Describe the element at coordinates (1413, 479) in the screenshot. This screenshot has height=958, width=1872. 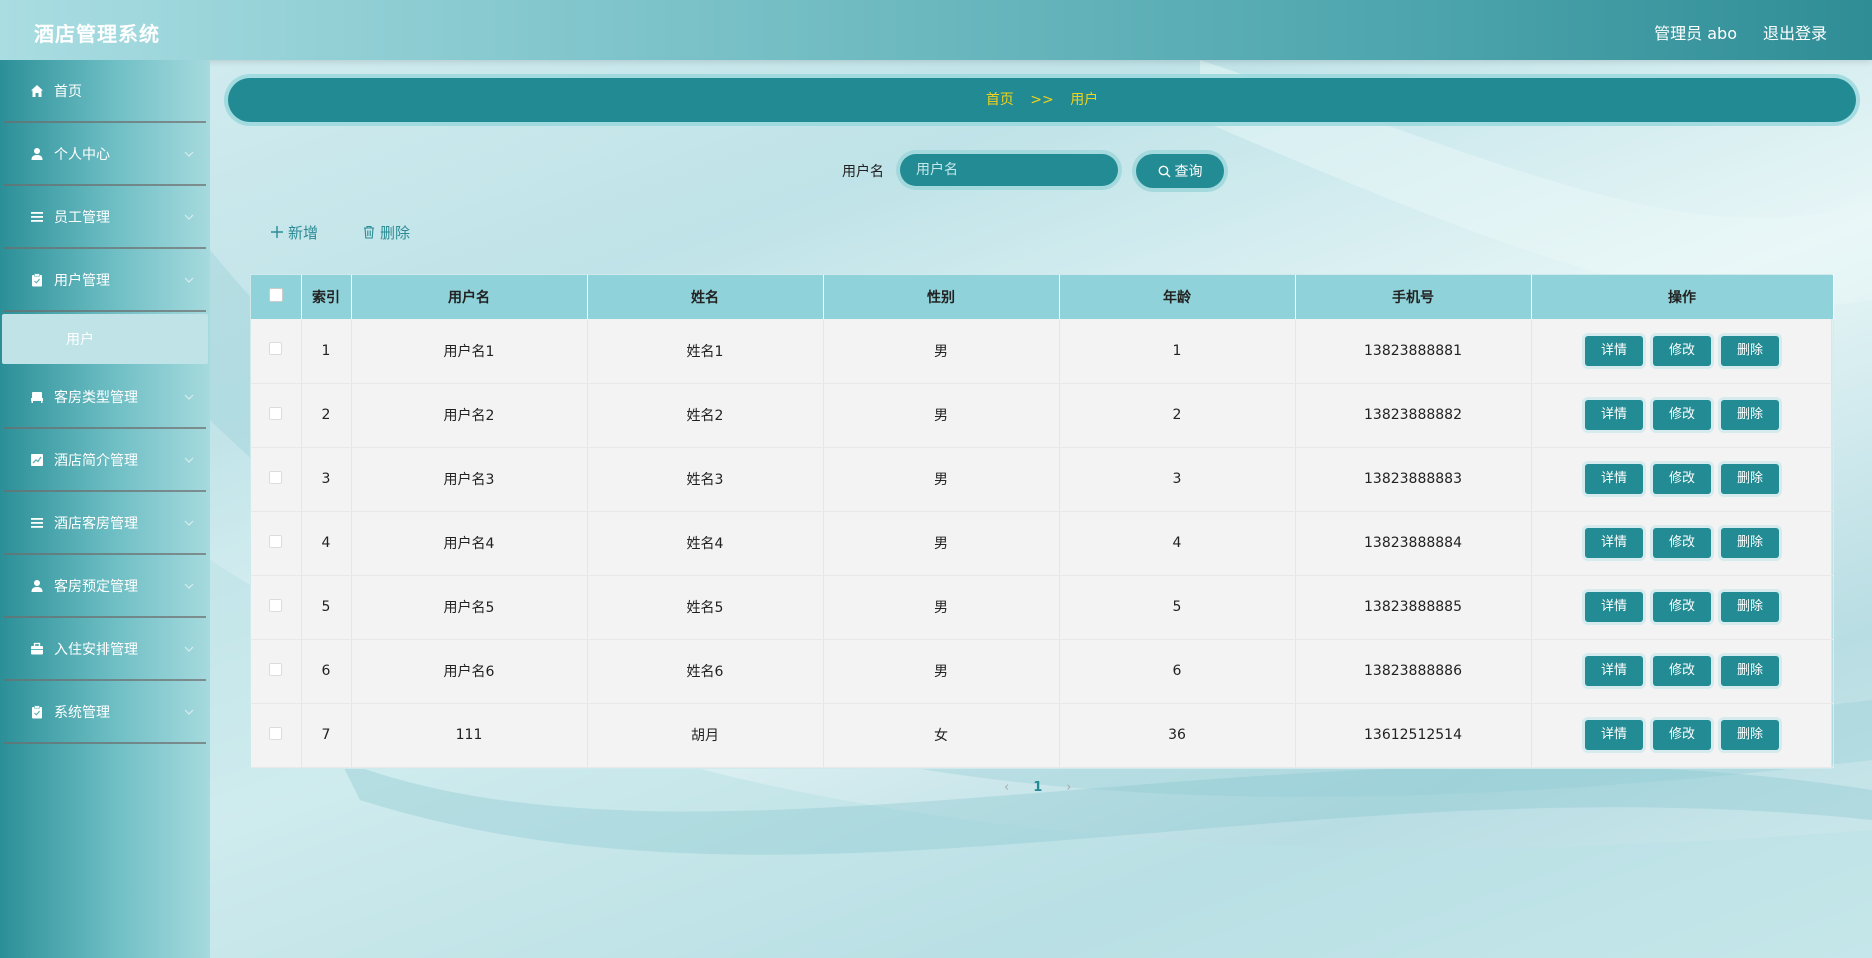
I see `cell-phone: 13823888883` at that location.